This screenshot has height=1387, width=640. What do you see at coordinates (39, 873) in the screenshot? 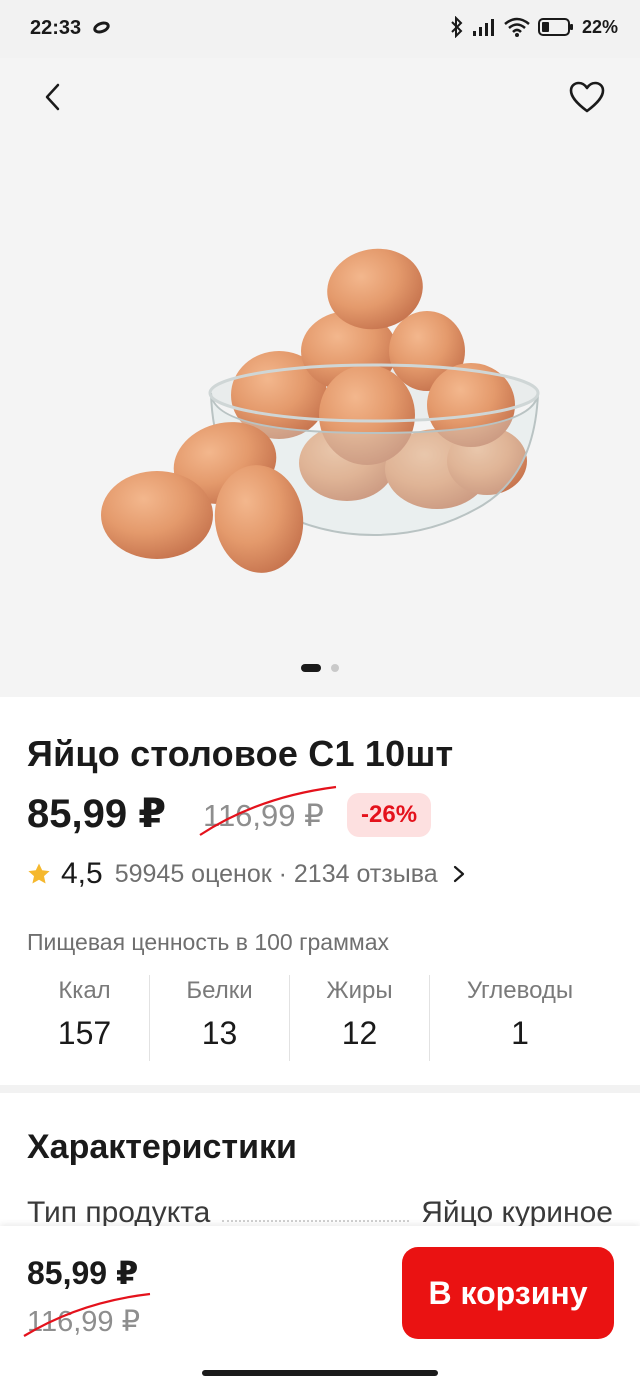
I see `star-icon` at bounding box center [39, 873].